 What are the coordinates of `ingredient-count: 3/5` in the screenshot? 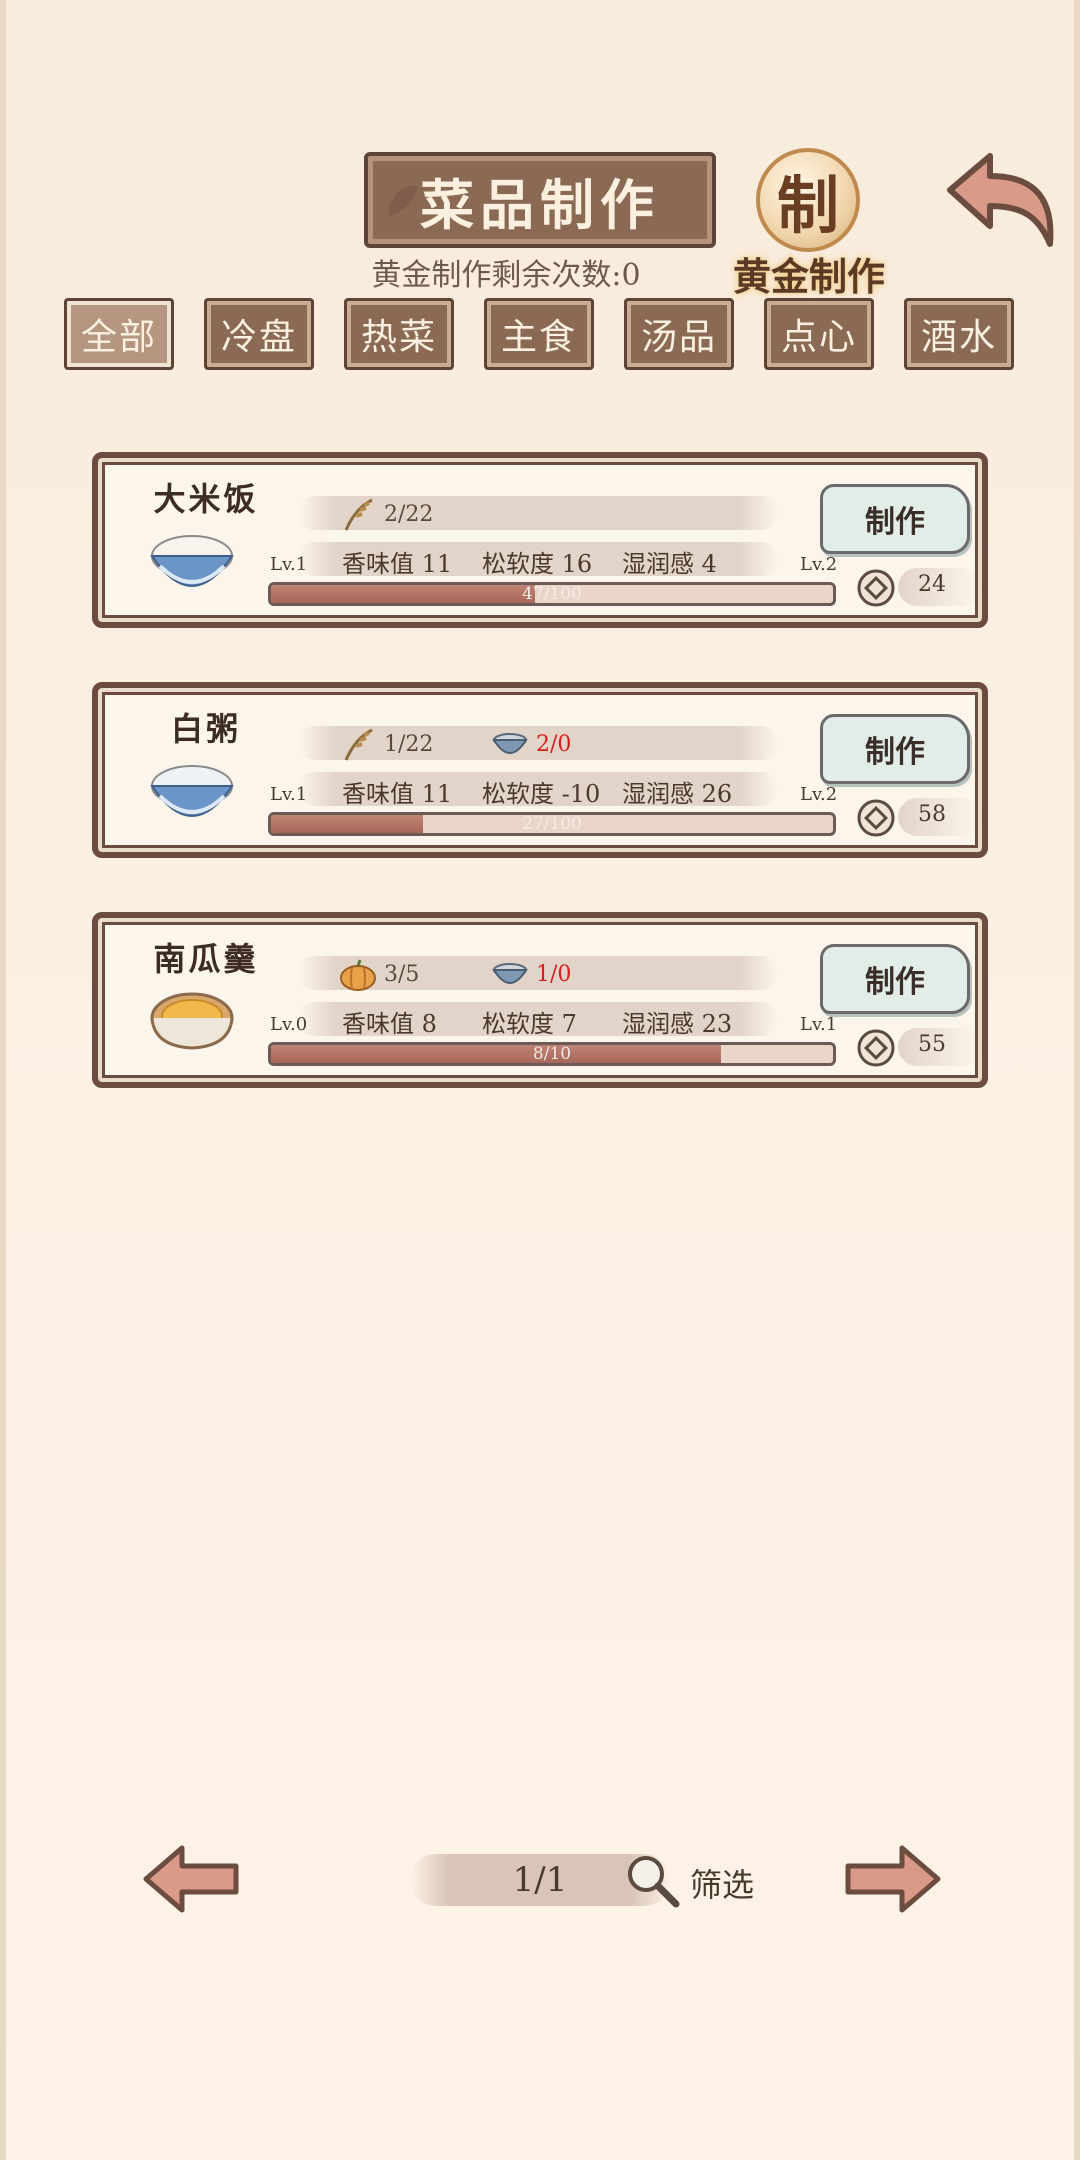 It's located at (402, 974).